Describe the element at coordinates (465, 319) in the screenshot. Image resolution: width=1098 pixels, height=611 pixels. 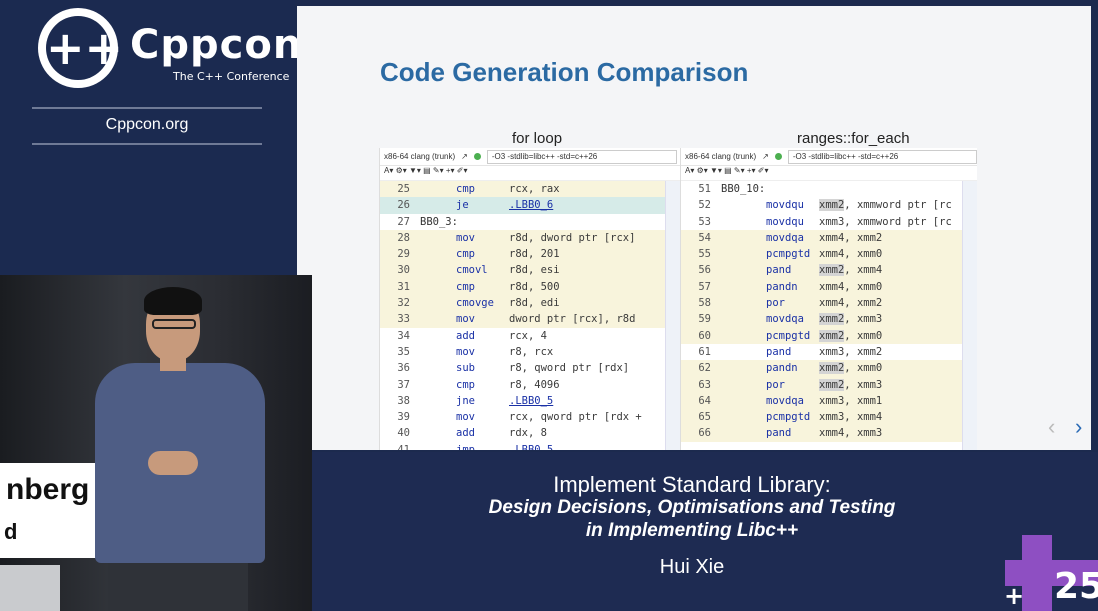
I see `asm-opcode: mov` at that location.